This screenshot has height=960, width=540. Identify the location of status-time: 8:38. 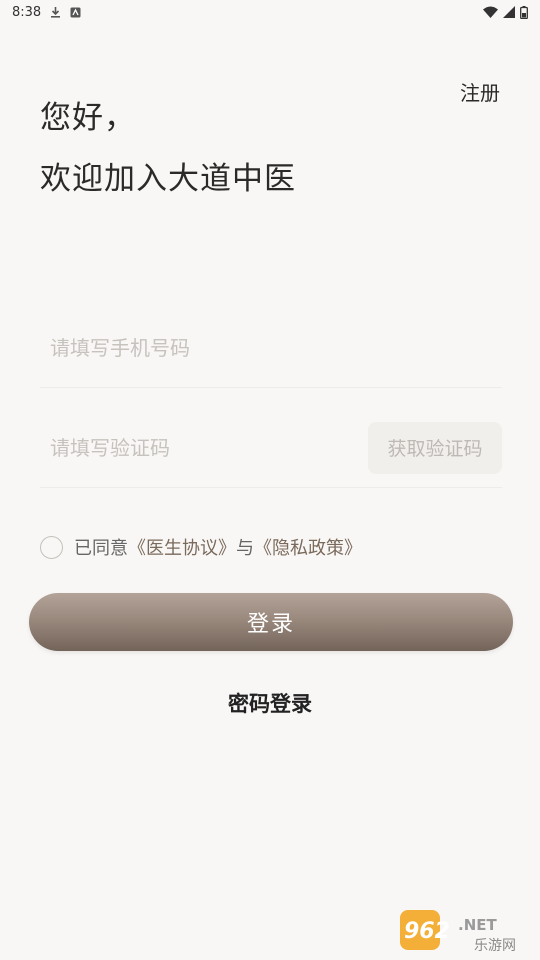
(27, 12).